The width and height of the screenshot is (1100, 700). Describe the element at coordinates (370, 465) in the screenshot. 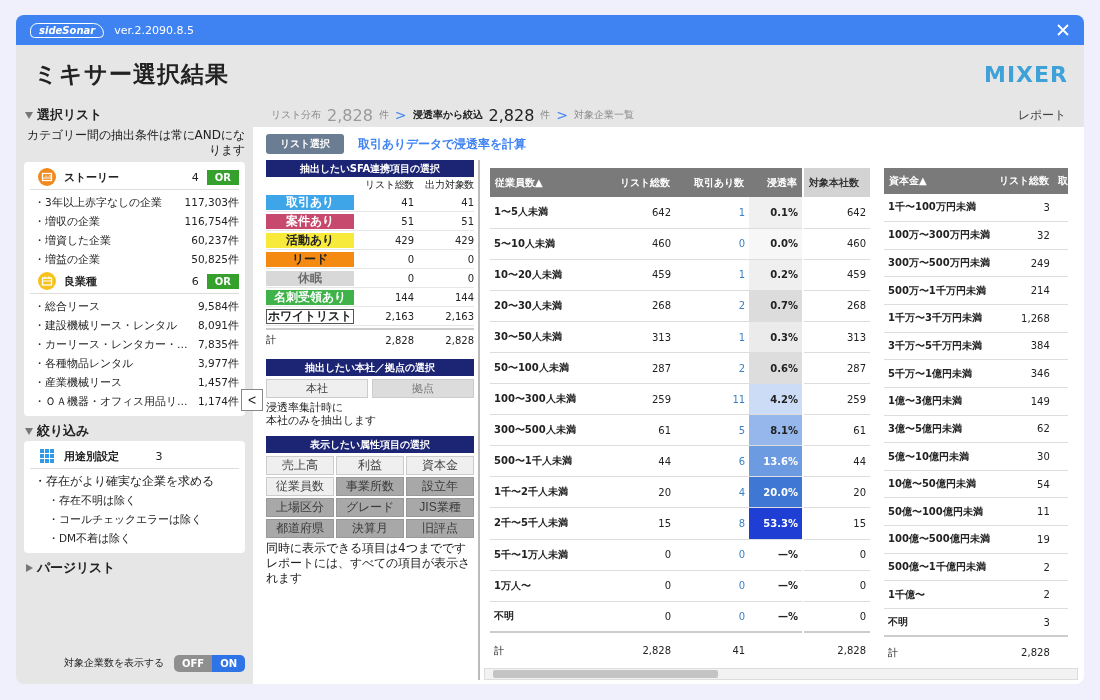

I see `option-button: 利益` at that location.